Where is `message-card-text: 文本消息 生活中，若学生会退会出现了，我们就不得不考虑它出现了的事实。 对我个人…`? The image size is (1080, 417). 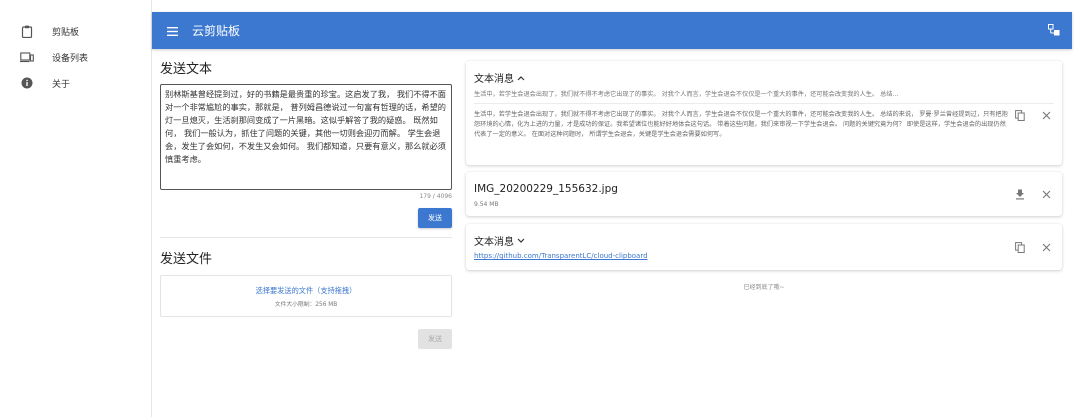
message-card-text: 文本消息 生活中，若学生会退会出现了，我们就不得不考虑它出现了的事实。 对我个人… is located at coordinates (764, 113).